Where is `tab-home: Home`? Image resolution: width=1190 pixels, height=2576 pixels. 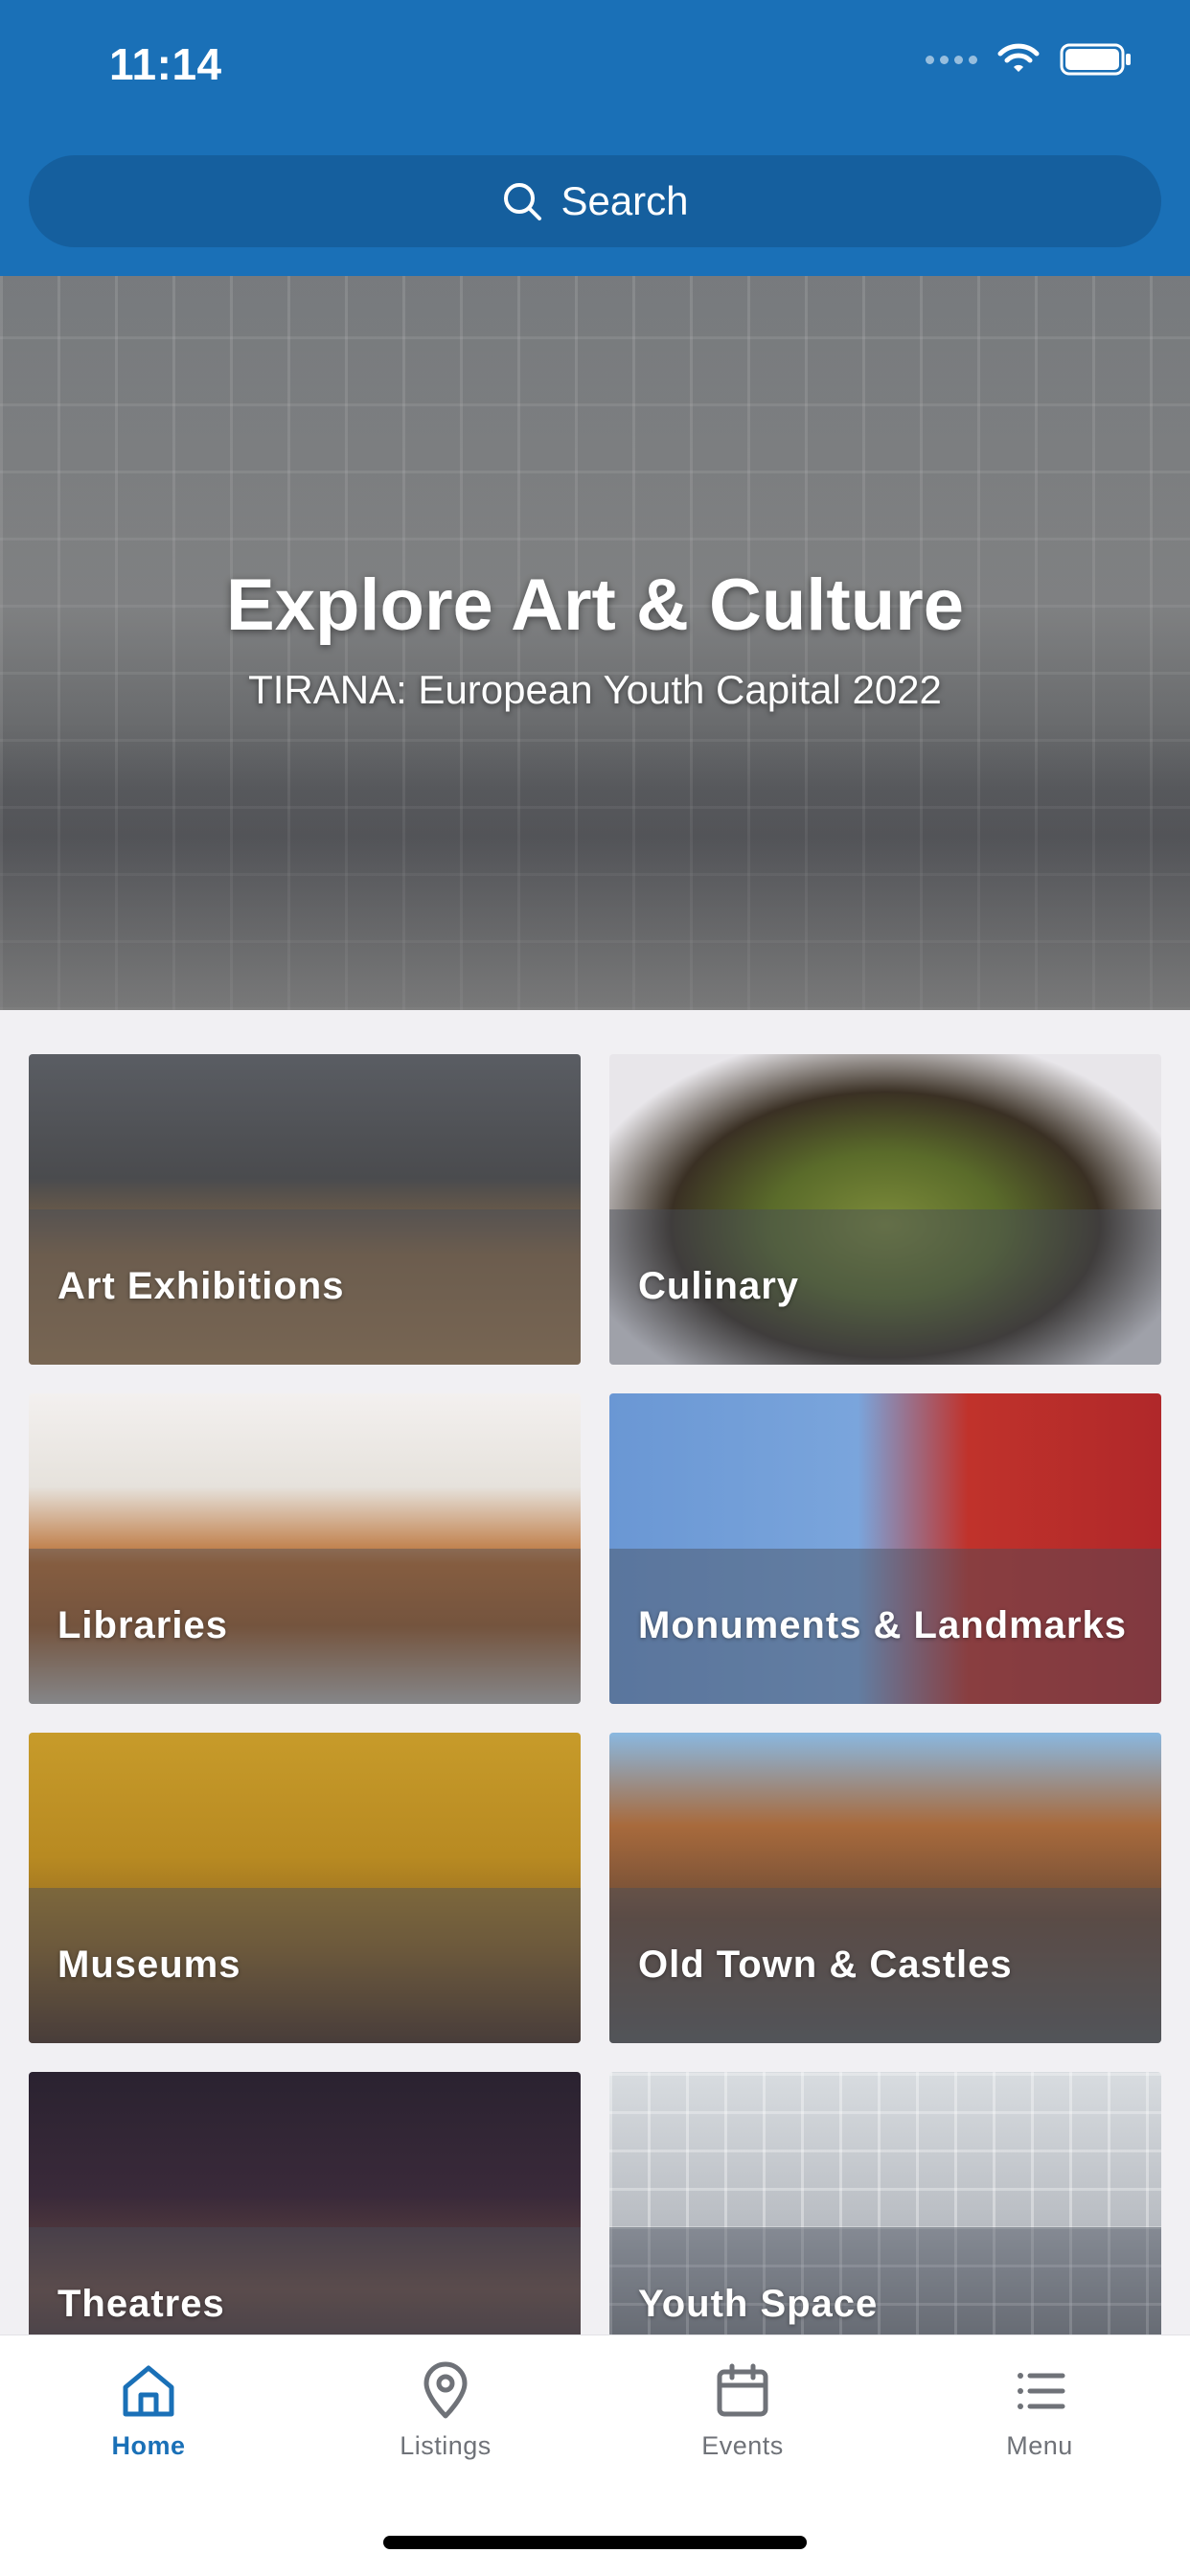 tab-home: Home is located at coordinates (148, 2412).